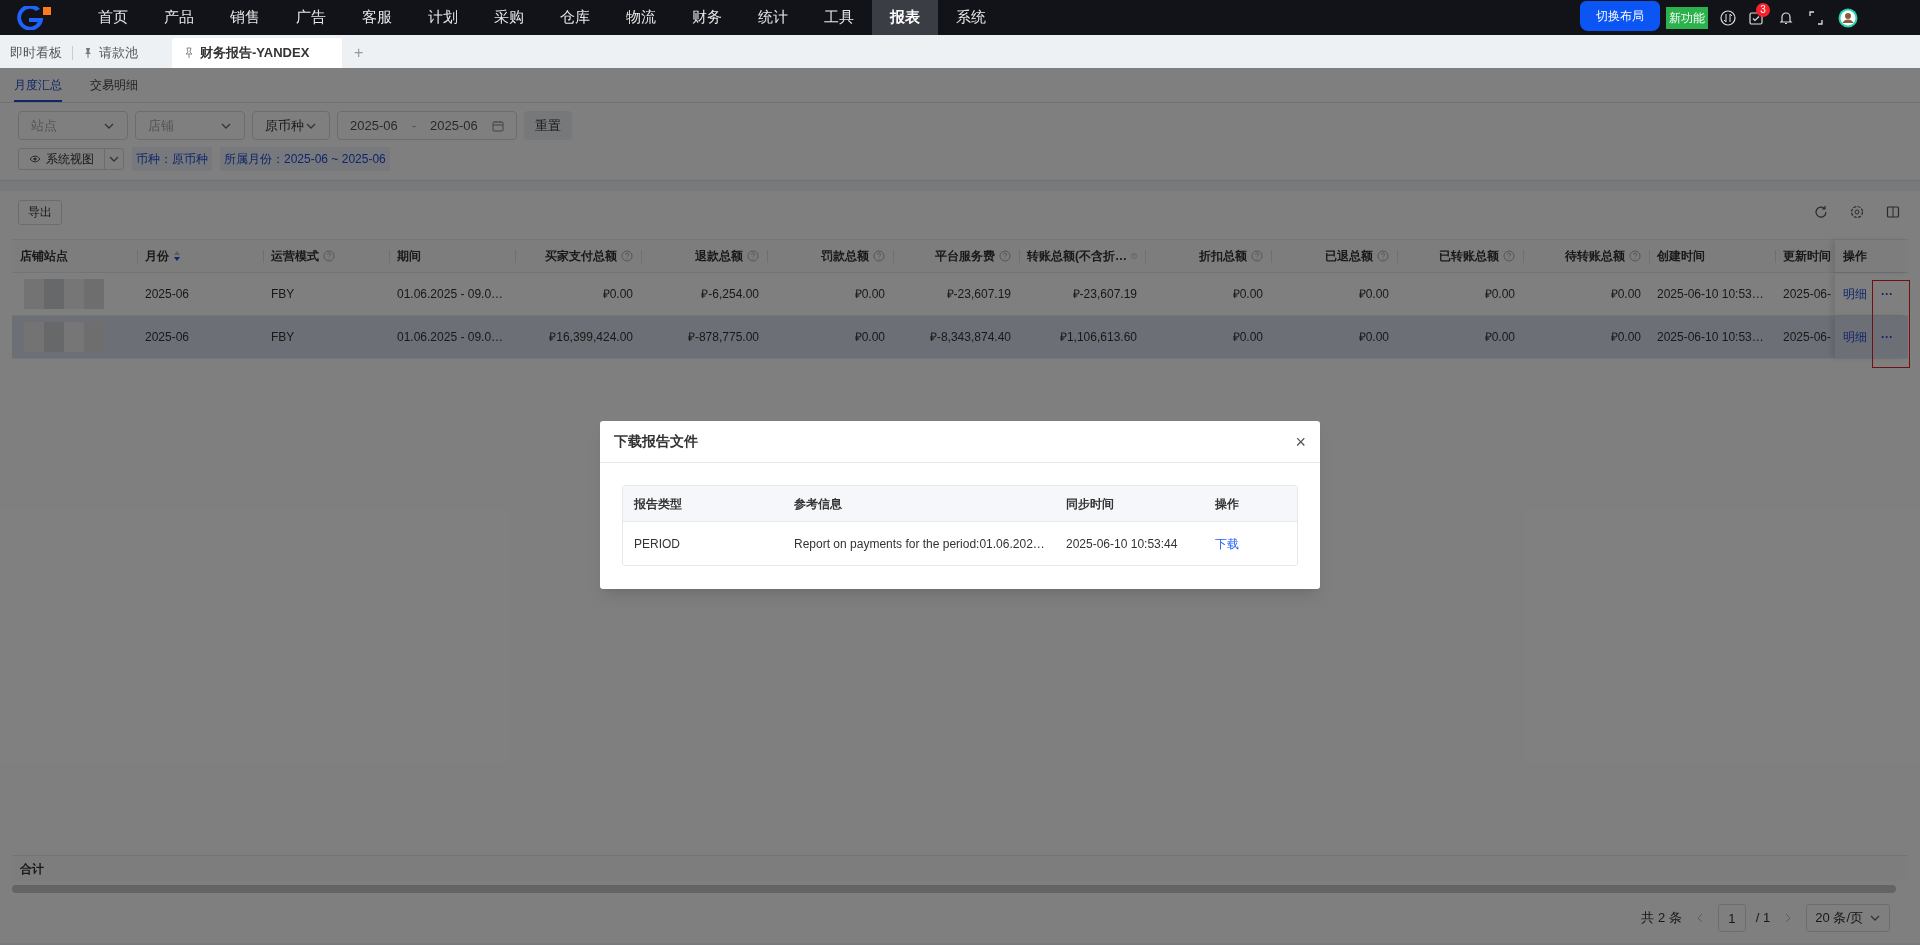 This screenshot has height=945, width=1920. I want to click on nav-item: 统计, so click(773, 17).